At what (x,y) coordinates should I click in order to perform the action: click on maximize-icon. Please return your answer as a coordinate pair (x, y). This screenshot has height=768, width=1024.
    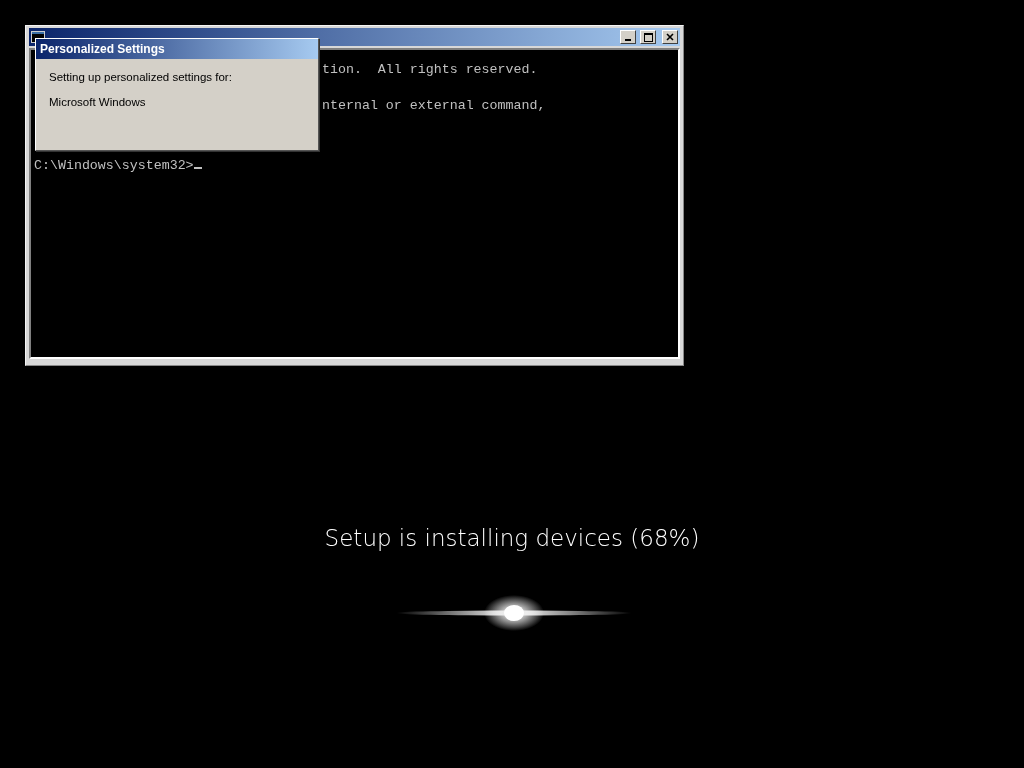
    Looking at the image, I should click on (648, 37).